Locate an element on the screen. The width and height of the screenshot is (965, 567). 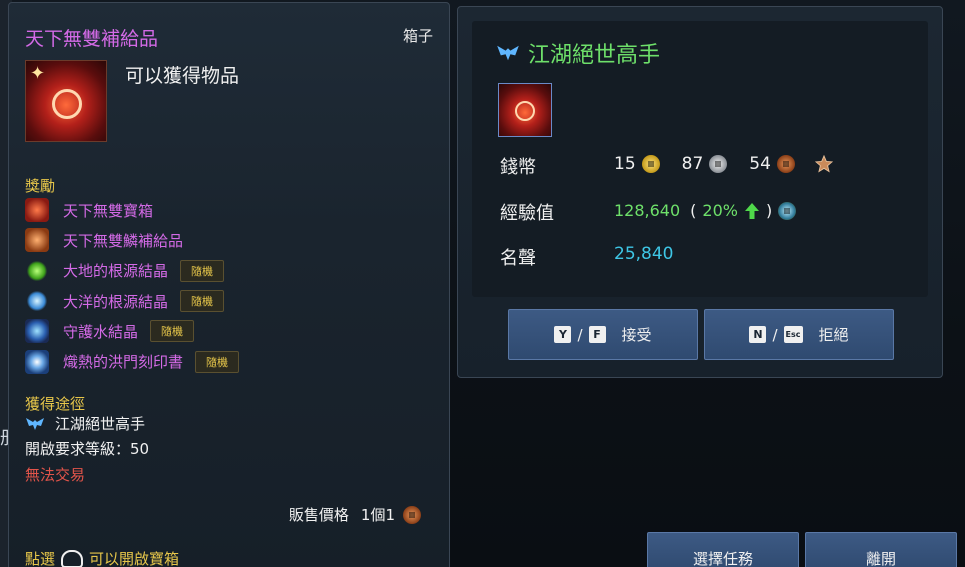
water-crystal-icon is located at coordinates (37, 331).